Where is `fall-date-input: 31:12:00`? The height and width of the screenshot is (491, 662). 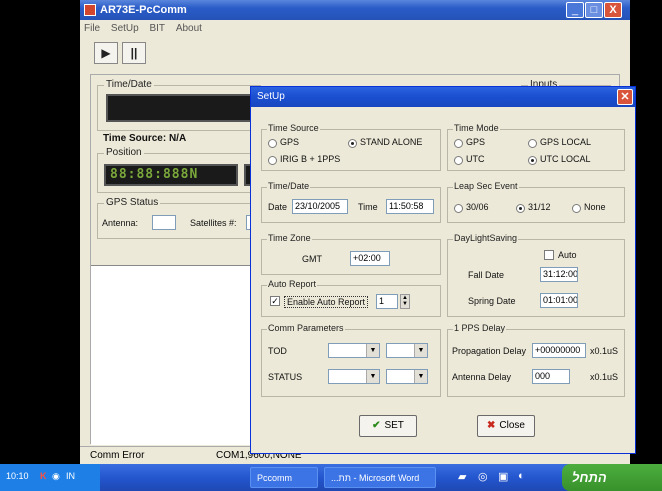 fall-date-input: 31:12:00 is located at coordinates (559, 274).